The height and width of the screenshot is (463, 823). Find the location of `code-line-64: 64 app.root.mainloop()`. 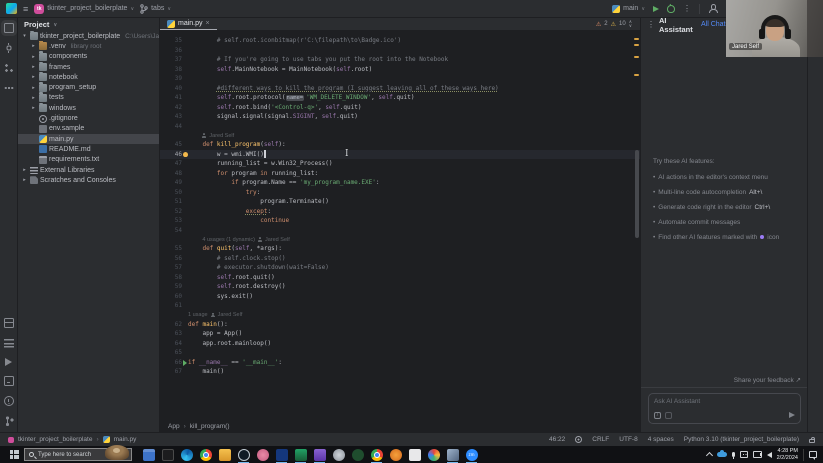

code-line-64: 64 app.root.mainloop() is located at coordinates (400, 344).